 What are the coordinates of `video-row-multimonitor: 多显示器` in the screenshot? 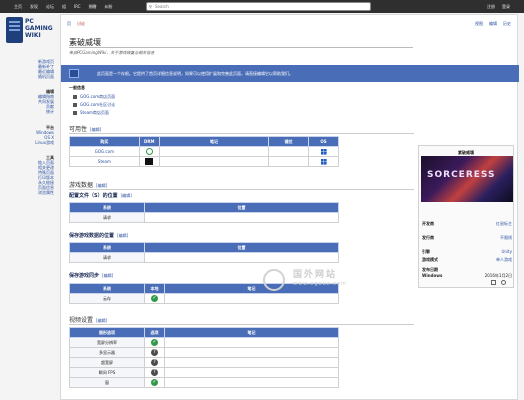 It's located at (107, 352).